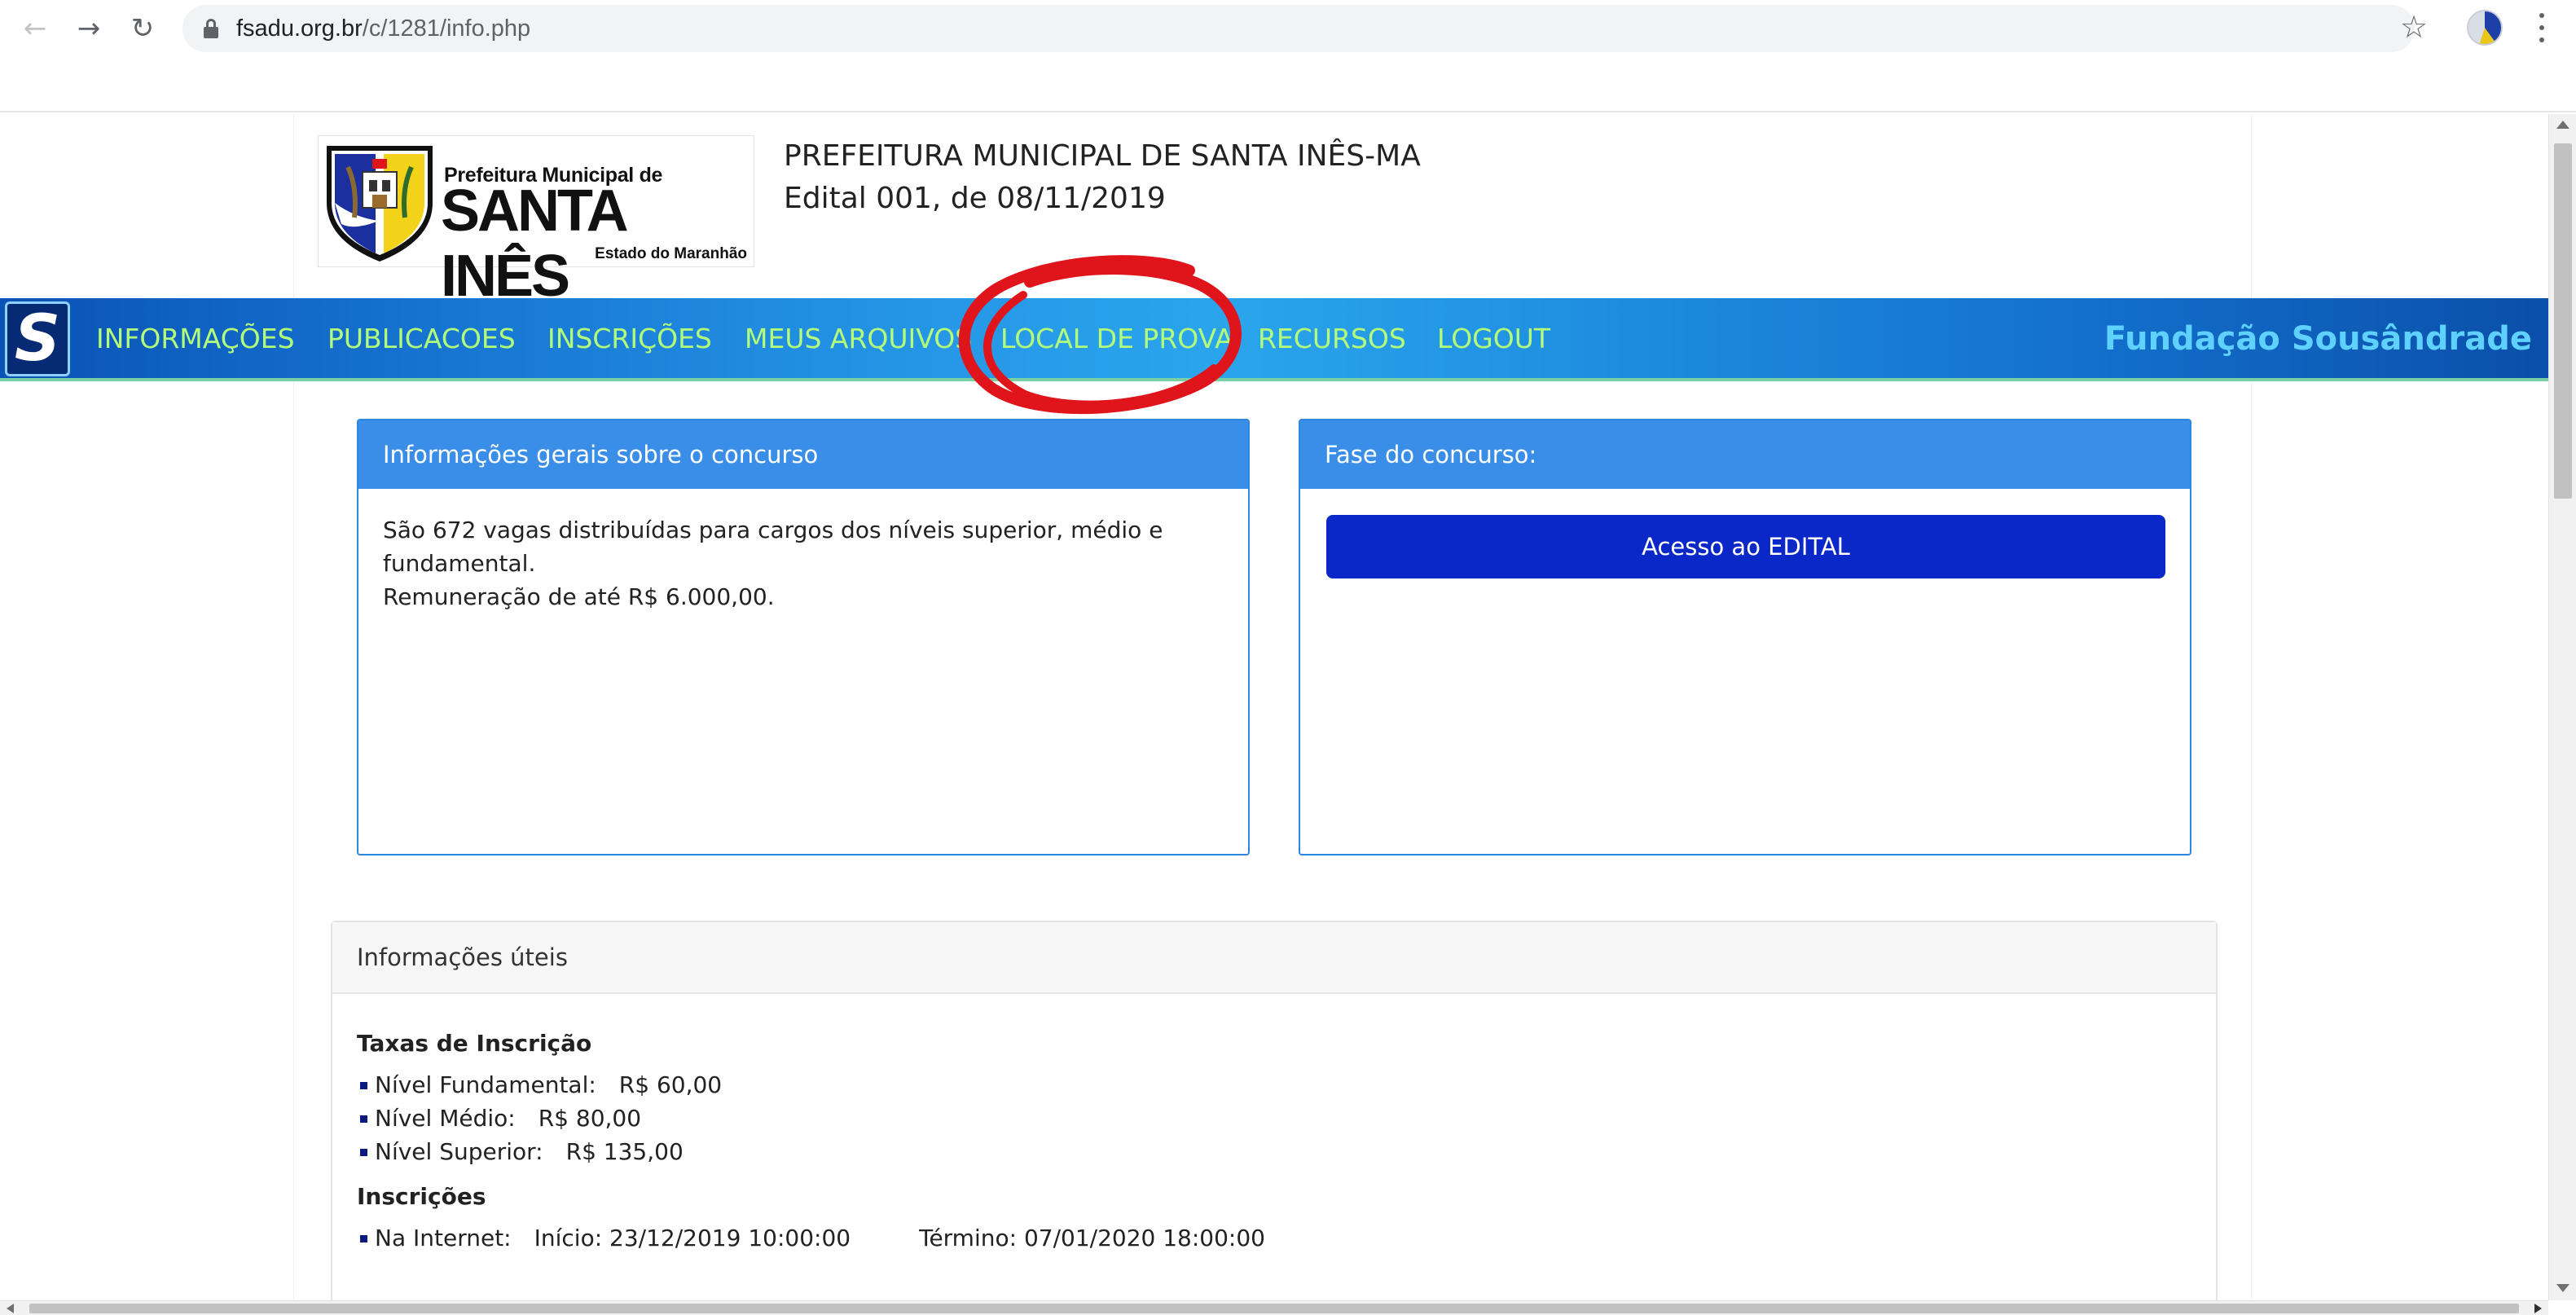 This screenshot has height=1315, width=2576. I want to click on crest-icon, so click(380, 204).